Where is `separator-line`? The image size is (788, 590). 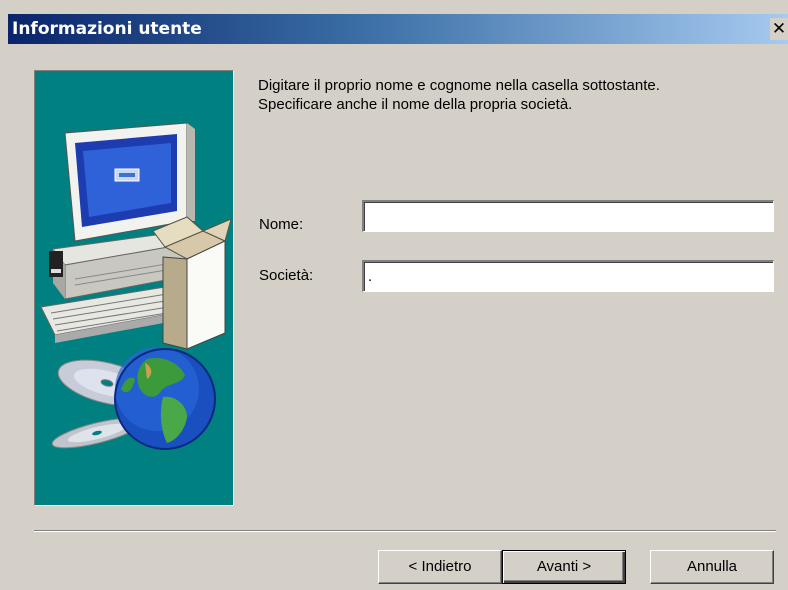
separator-line is located at coordinates (405, 531).